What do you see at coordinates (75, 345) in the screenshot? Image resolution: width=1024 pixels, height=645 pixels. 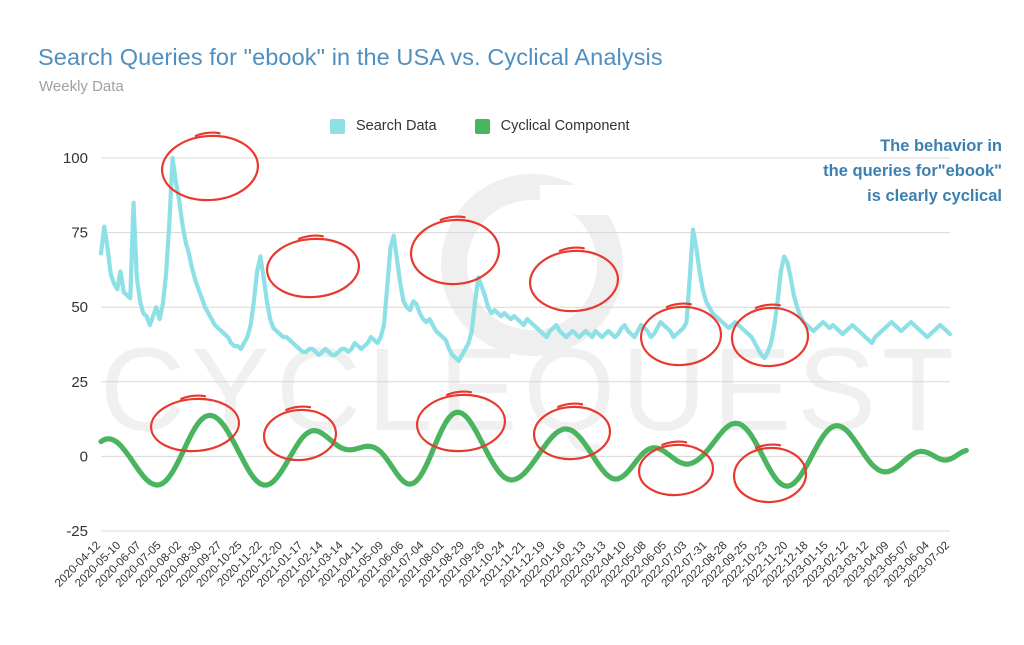 I see `y-axis-labels: 100 75 50 25 0 -25` at bounding box center [75, 345].